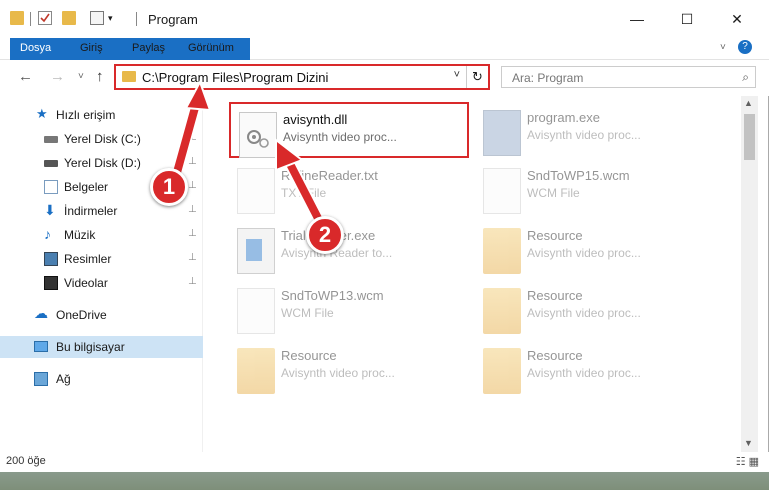 The image size is (769, 490). What do you see at coordinates (349, 308) in the screenshot?
I see `file-item-sndtowp13-wcm: SndToWP13.wcm WCM File` at bounding box center [349, 308].